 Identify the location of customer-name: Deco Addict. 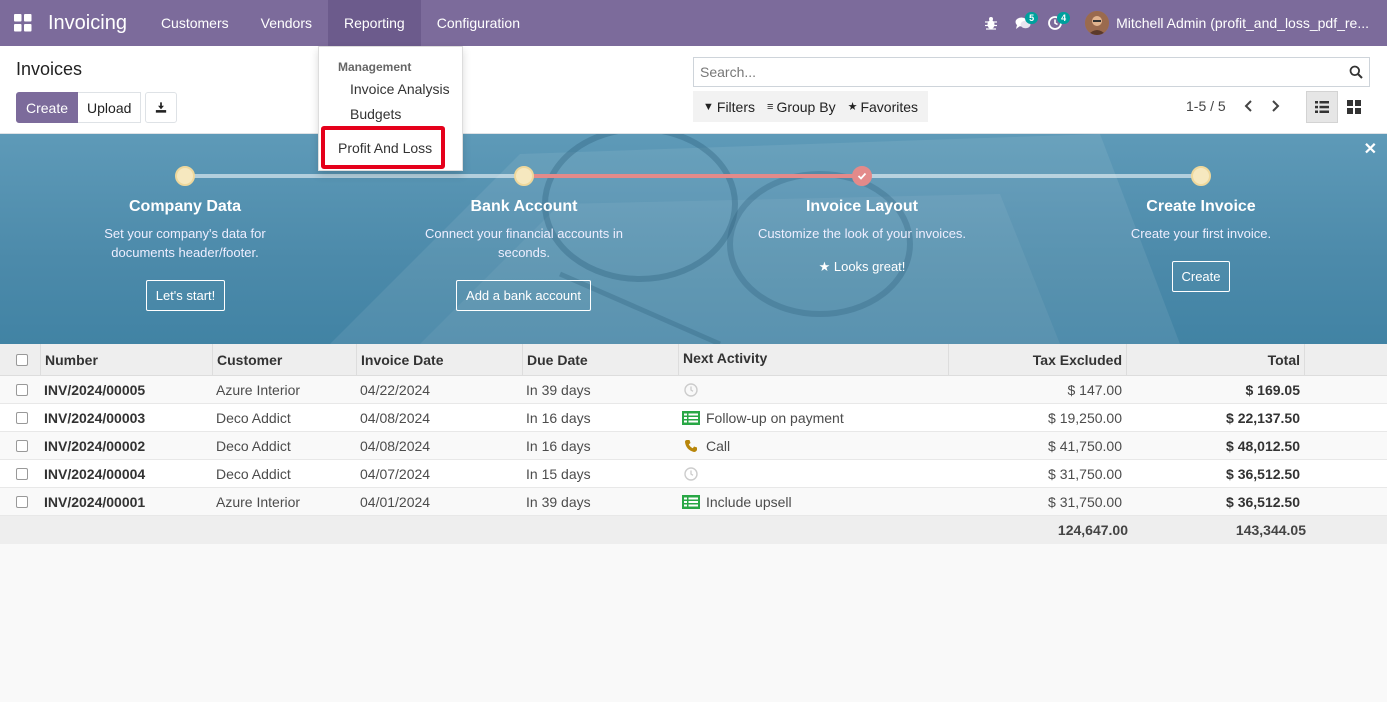
(253, 445).